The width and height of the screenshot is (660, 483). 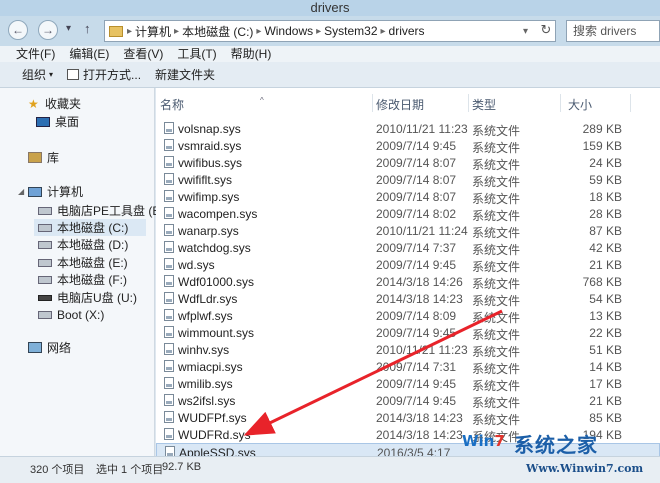 What do you see at coordinates (196, 54) in the screenshot?
I see `menu-tools: 工具(T)` at bounding box center [196, 54].